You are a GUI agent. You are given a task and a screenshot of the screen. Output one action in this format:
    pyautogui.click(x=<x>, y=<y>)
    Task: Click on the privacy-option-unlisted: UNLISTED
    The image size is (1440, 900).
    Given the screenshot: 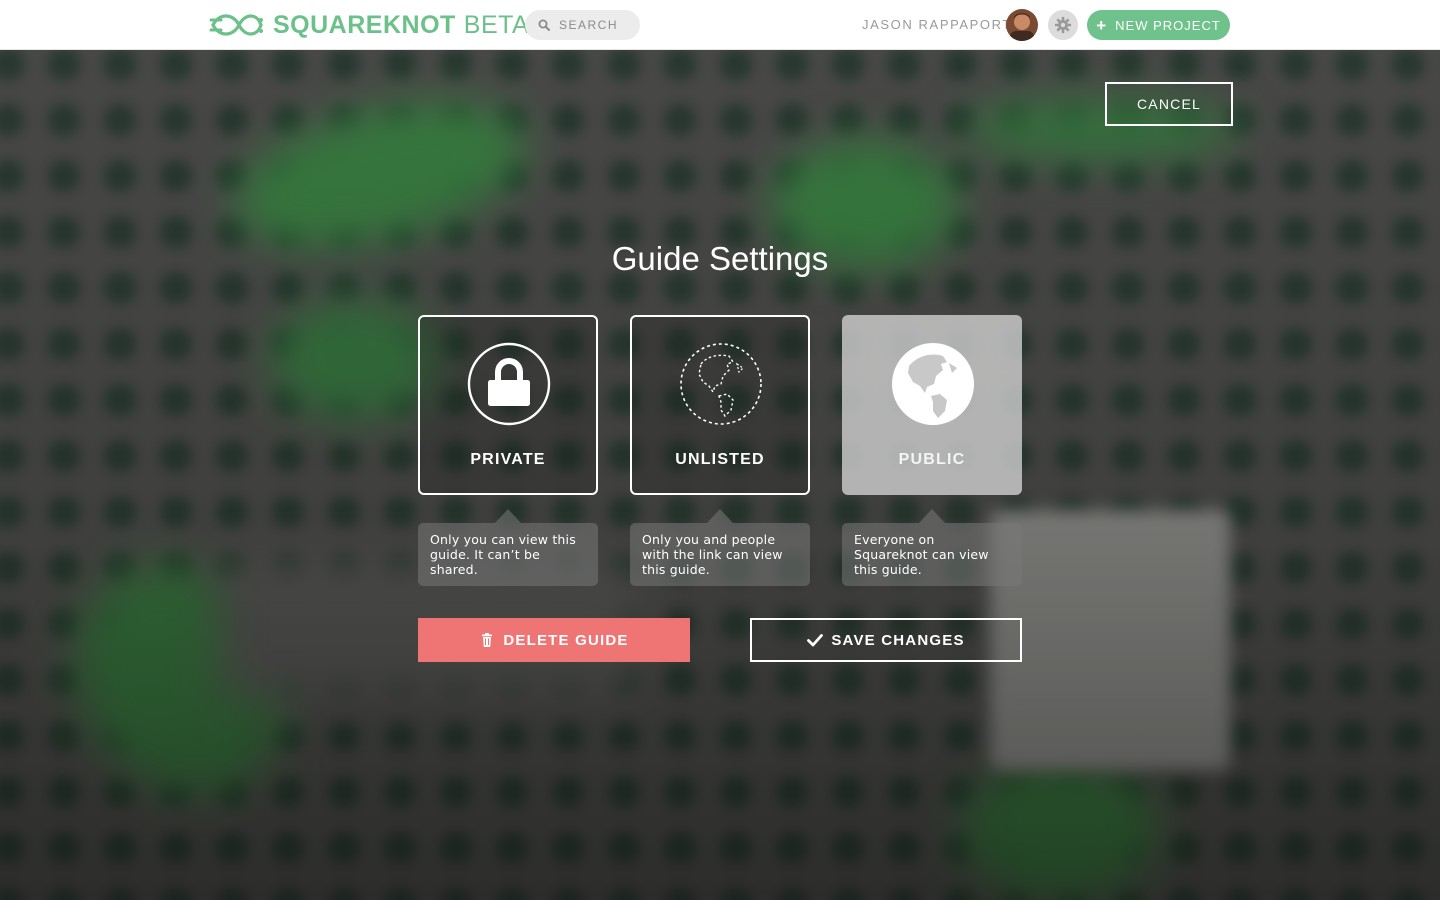 What is the action you would take?
    pyautogui.click(x=720, y=405)
    